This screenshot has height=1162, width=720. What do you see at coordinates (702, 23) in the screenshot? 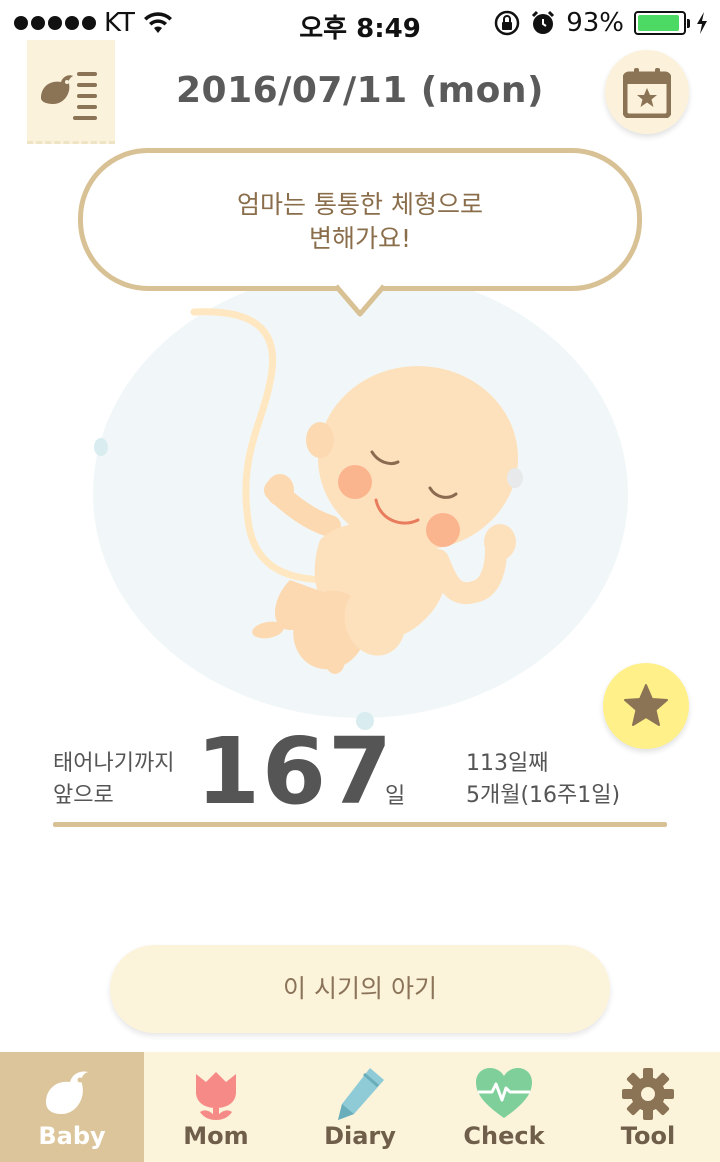
I see `charging-icon` at bounding box center [702, 23].